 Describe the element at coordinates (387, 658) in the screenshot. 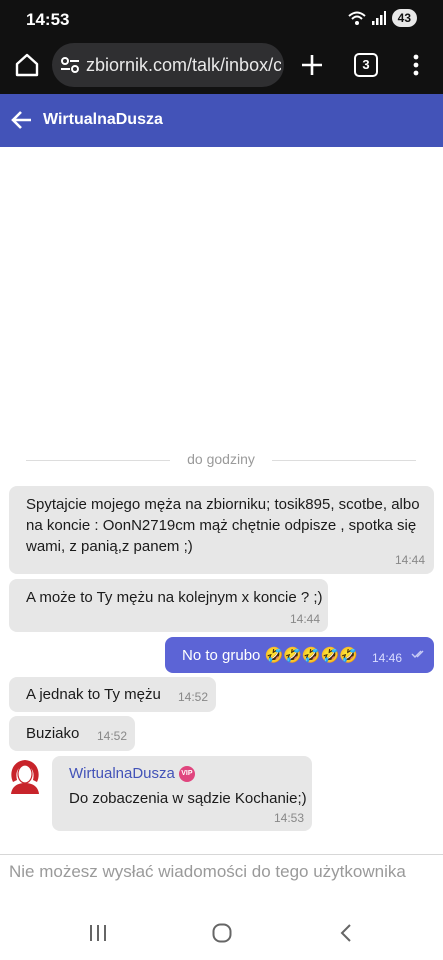

I see `message-time: 14:46` at that location.